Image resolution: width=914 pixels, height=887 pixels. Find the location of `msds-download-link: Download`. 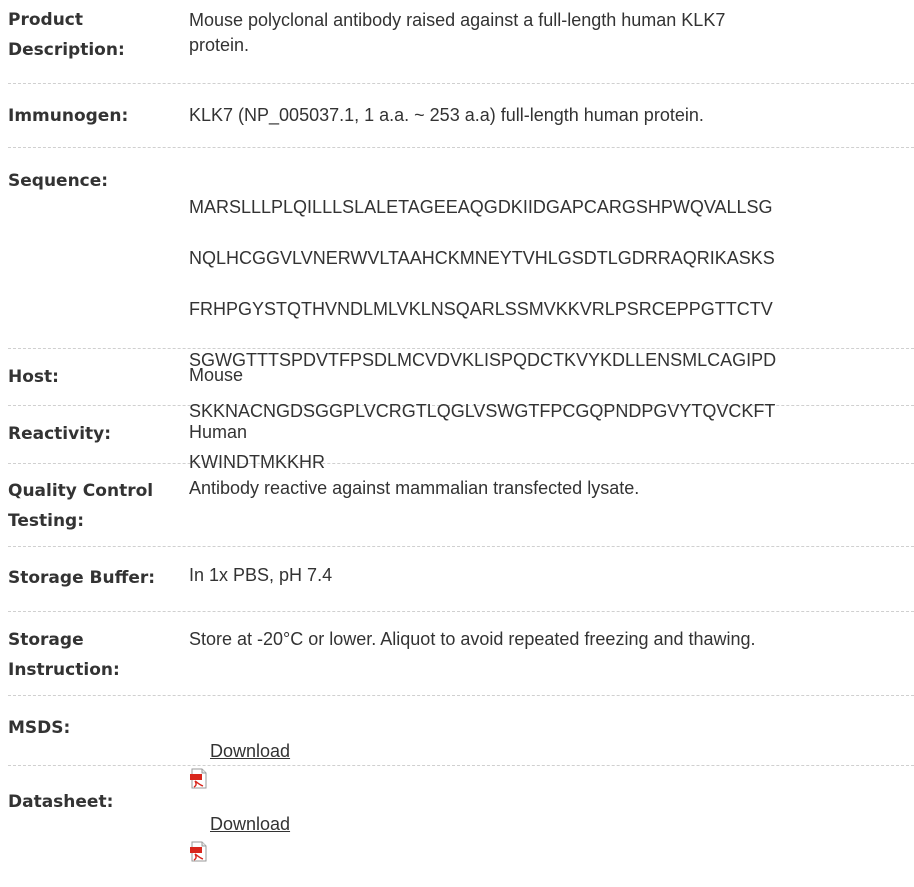

msds-download-link: Download is located at coordinates (240, 764).